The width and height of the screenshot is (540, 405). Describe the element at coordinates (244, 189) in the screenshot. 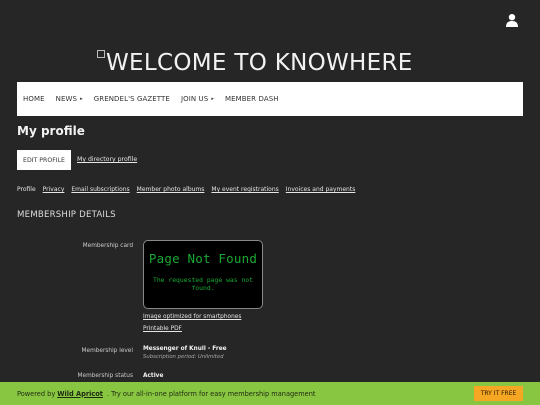

I see `subnav-item-event-registrations: My event registrations` at that location.